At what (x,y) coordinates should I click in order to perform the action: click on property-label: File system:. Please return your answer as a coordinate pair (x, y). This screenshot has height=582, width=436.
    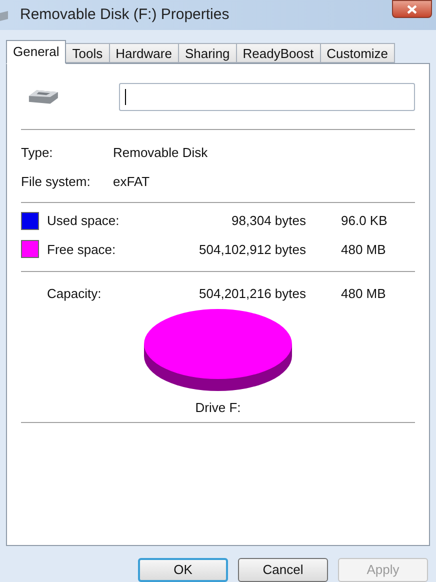
    Looking at the image, I should click on (56, 181).